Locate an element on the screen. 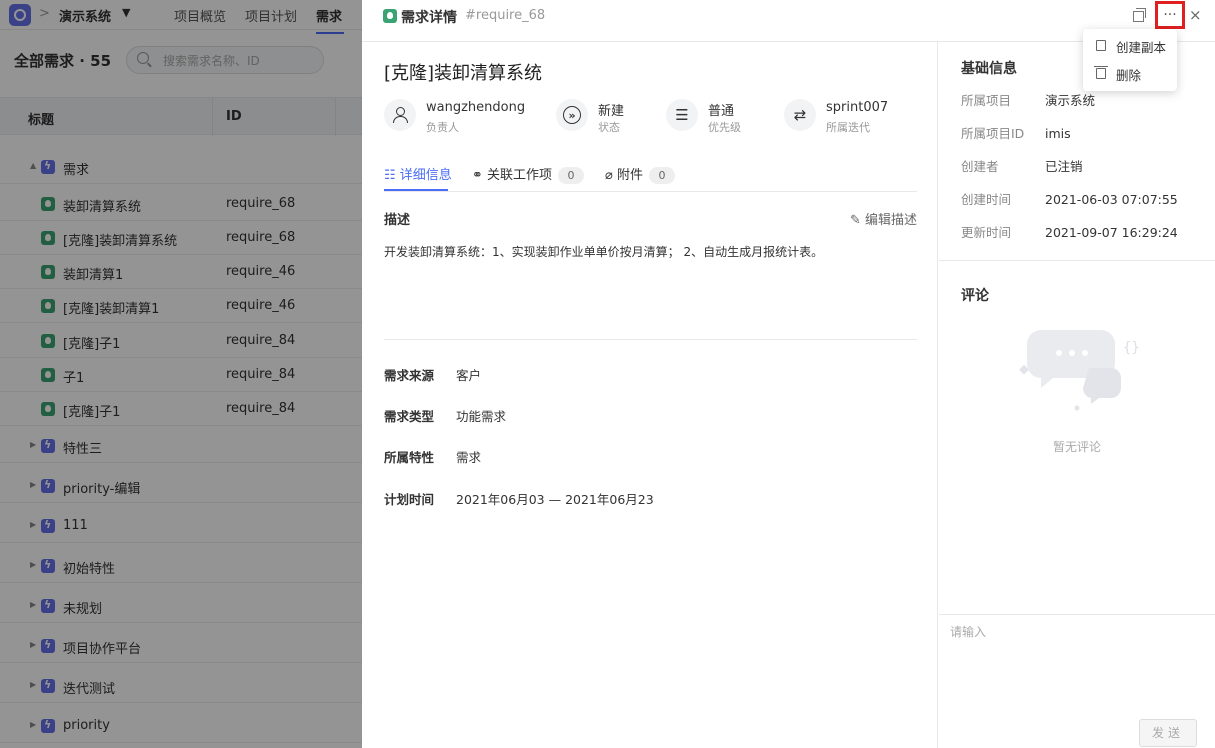 The height and width of the screenshot is (748, 1215). assignee-value: wangzhendong is located at coordinates (476, 107).